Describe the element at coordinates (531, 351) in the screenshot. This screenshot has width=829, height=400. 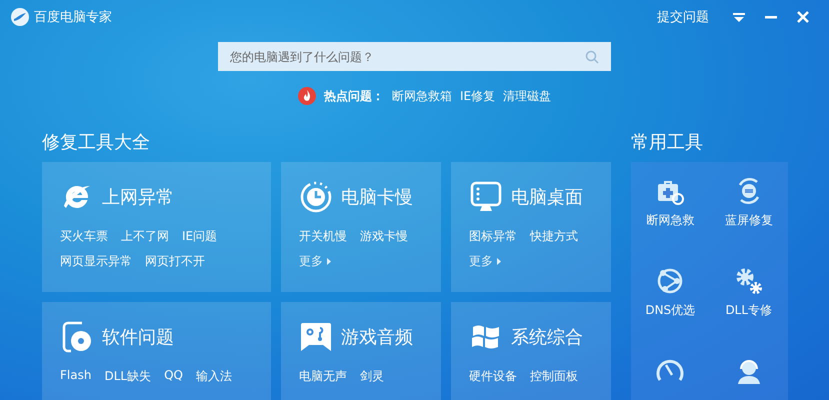
I see `category-card: 系统综合 硬件设备 控制面板` at that location.